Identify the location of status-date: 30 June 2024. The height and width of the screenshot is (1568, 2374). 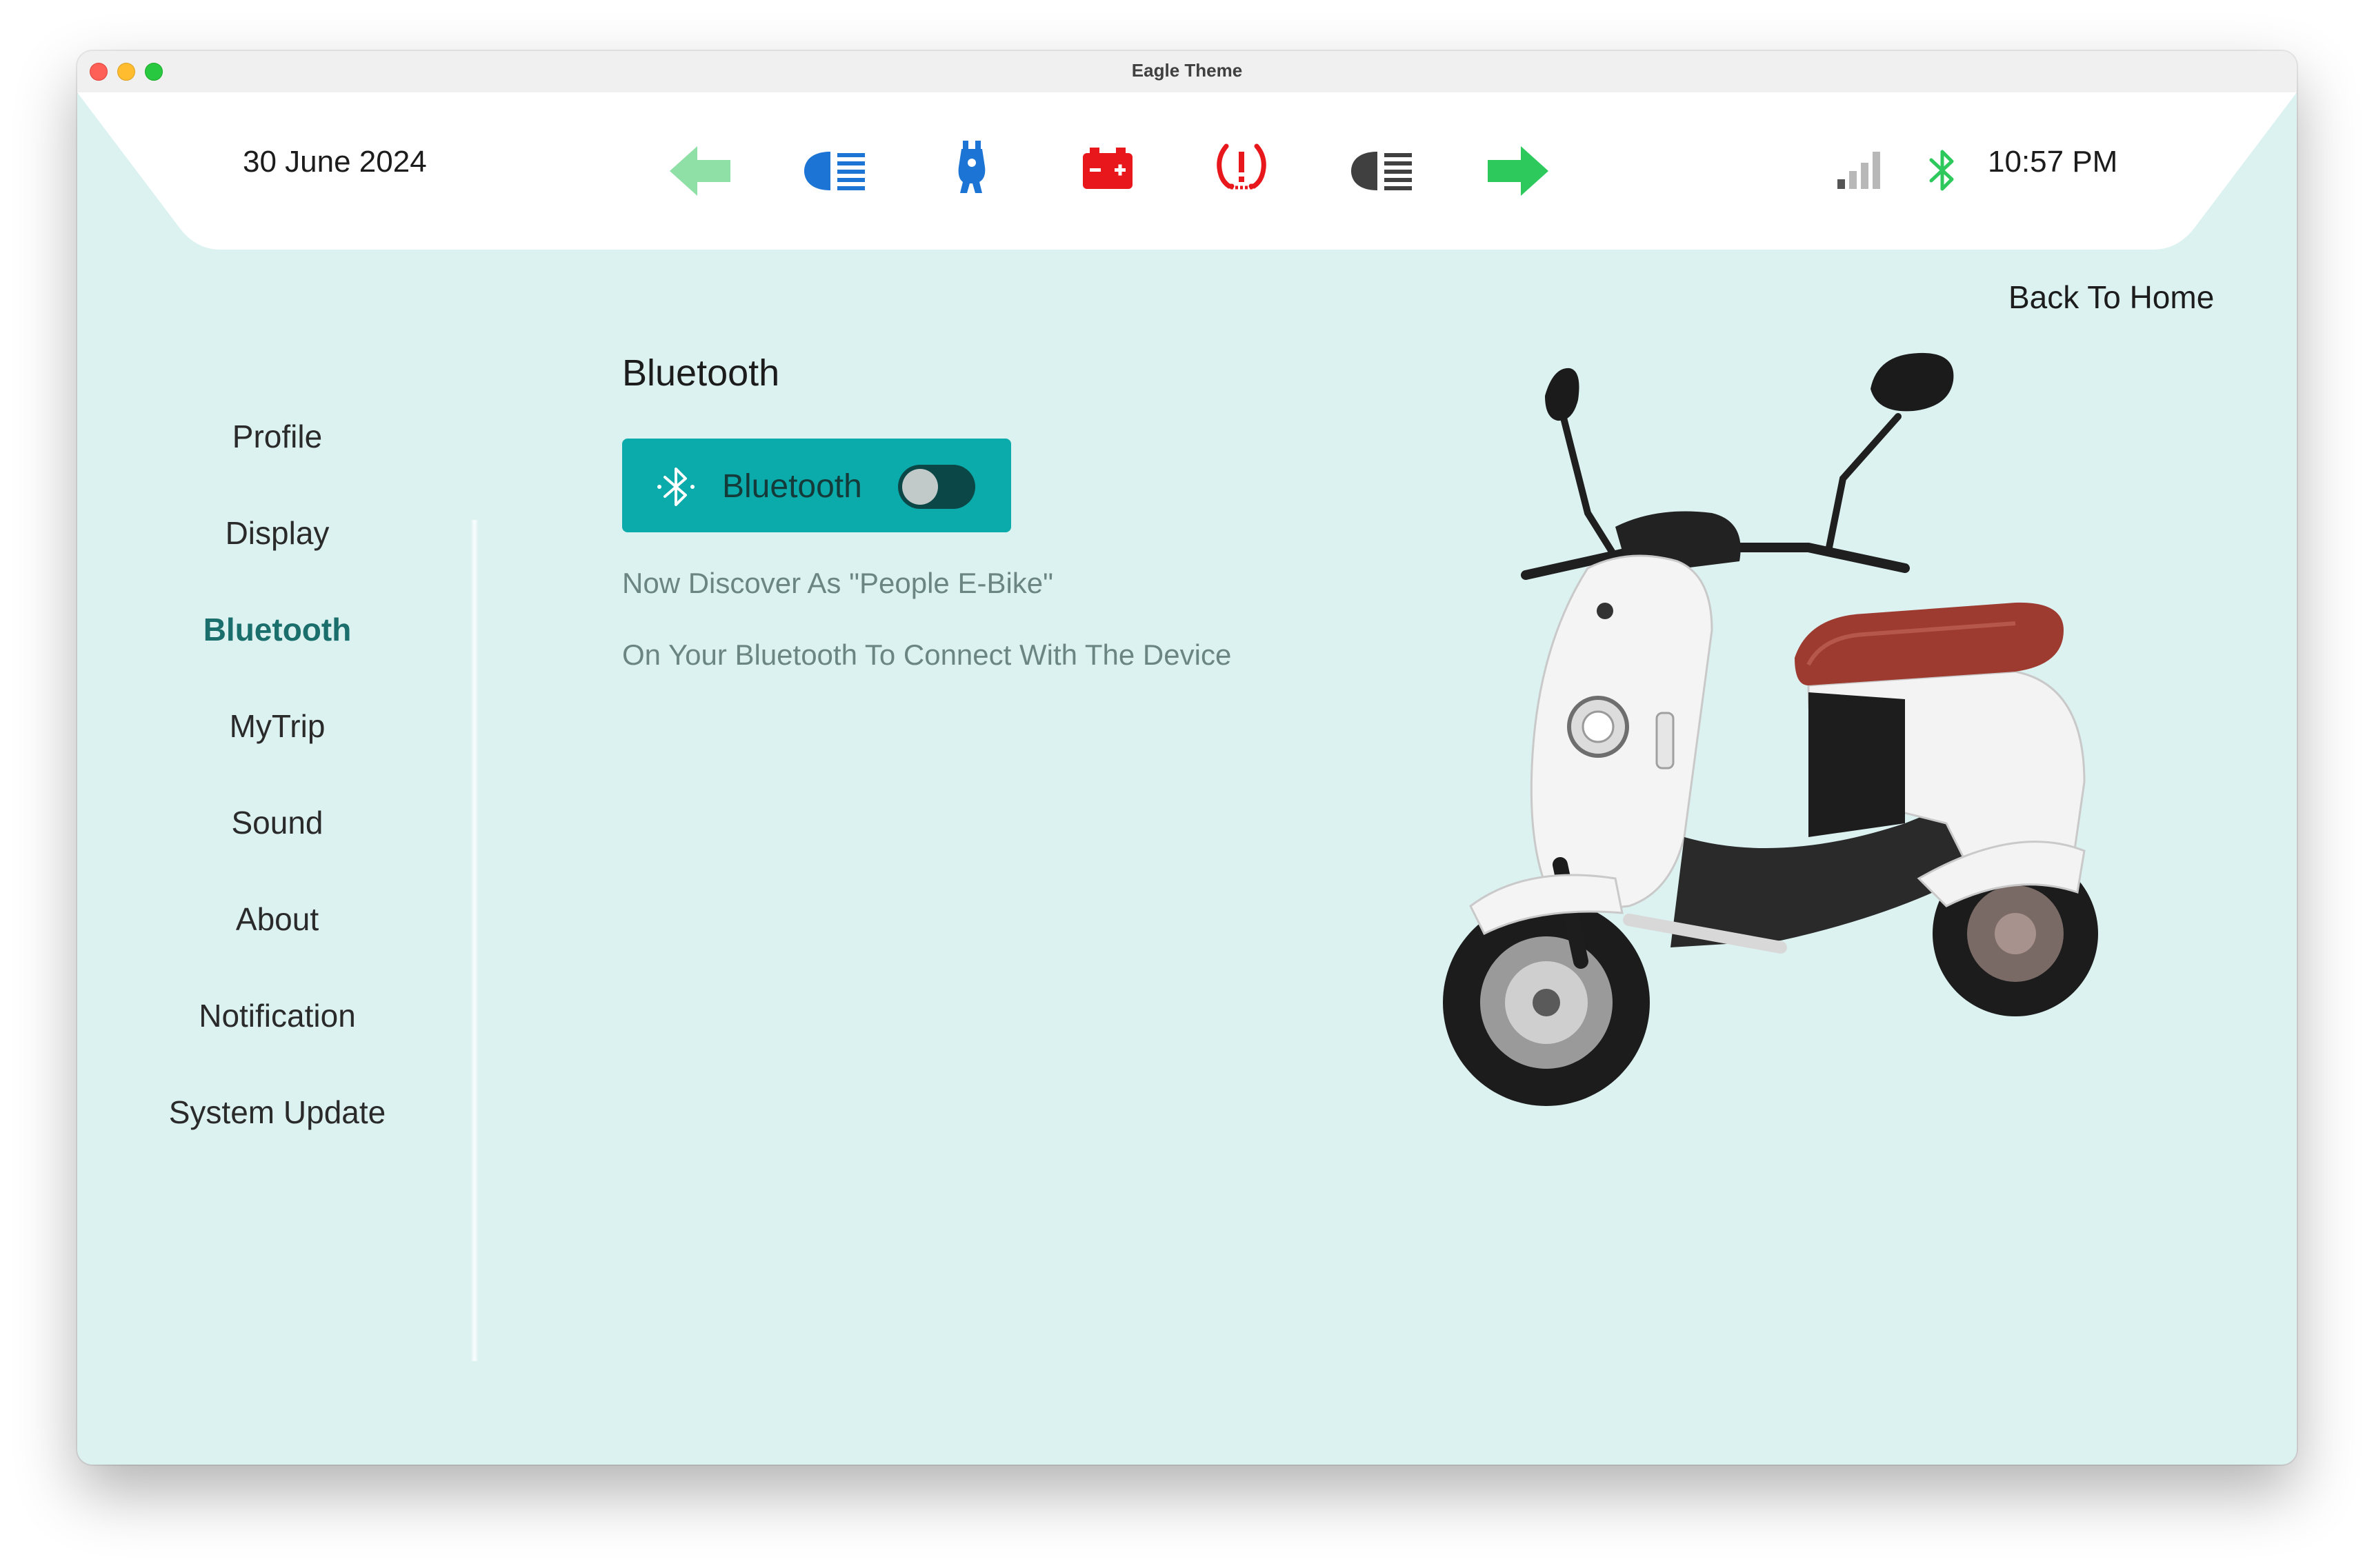
(335, 162).